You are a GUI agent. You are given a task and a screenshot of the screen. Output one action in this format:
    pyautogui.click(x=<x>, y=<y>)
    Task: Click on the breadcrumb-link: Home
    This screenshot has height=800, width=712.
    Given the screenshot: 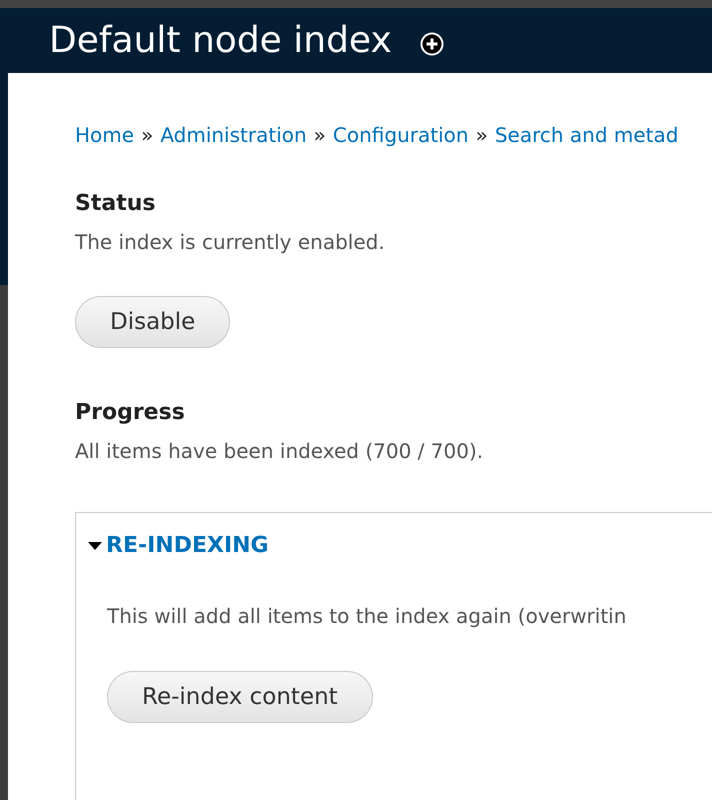 What is the action you would take?
    pyautogui.click(x=104, y=135)
    